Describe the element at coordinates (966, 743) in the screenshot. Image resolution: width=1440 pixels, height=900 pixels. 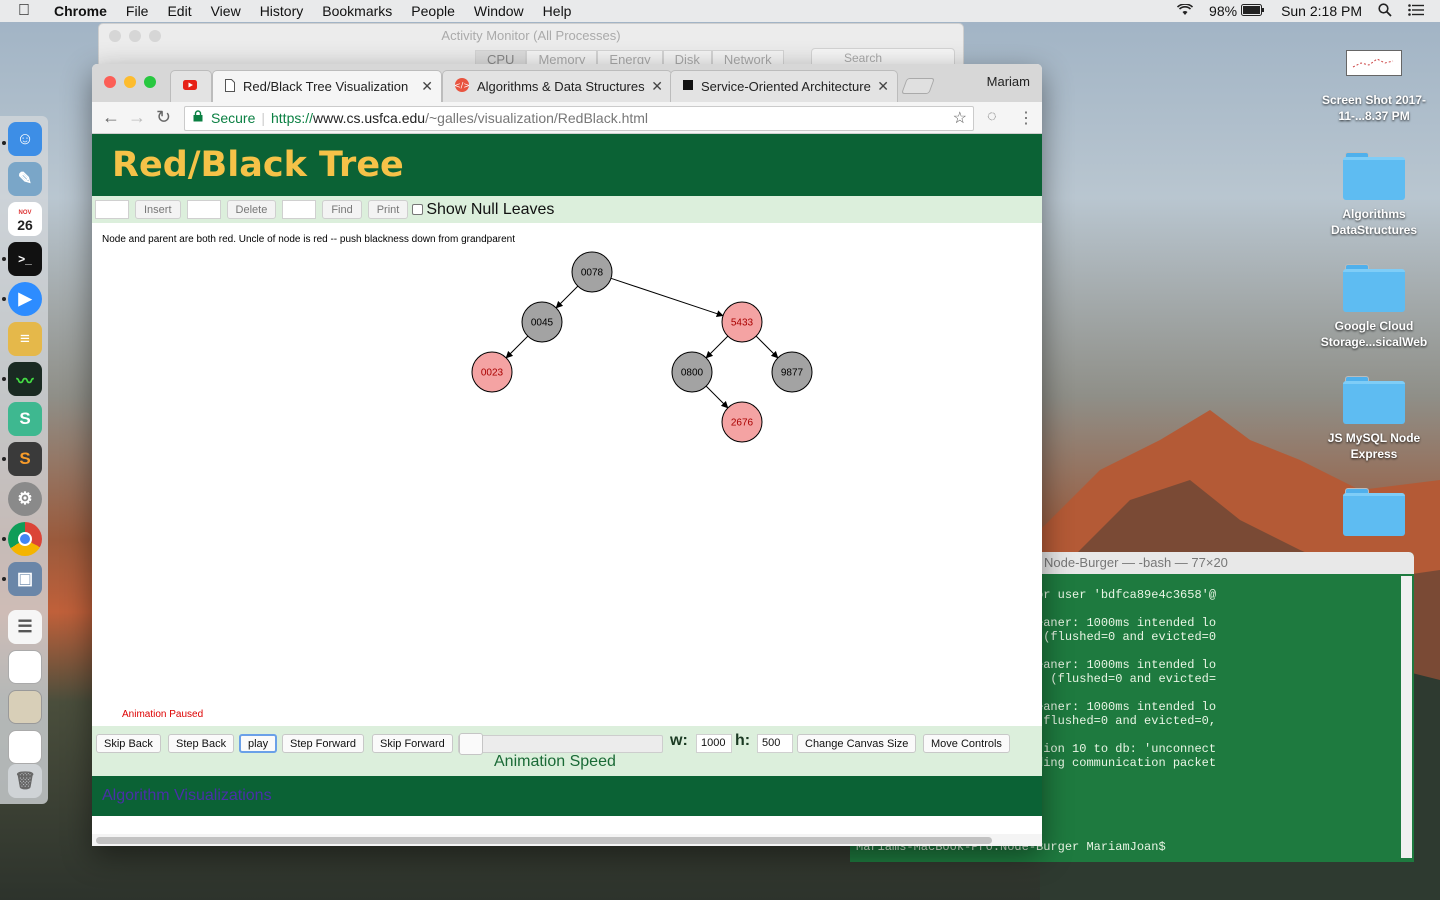
I see `move-controls-button: Move Controls` at that location.